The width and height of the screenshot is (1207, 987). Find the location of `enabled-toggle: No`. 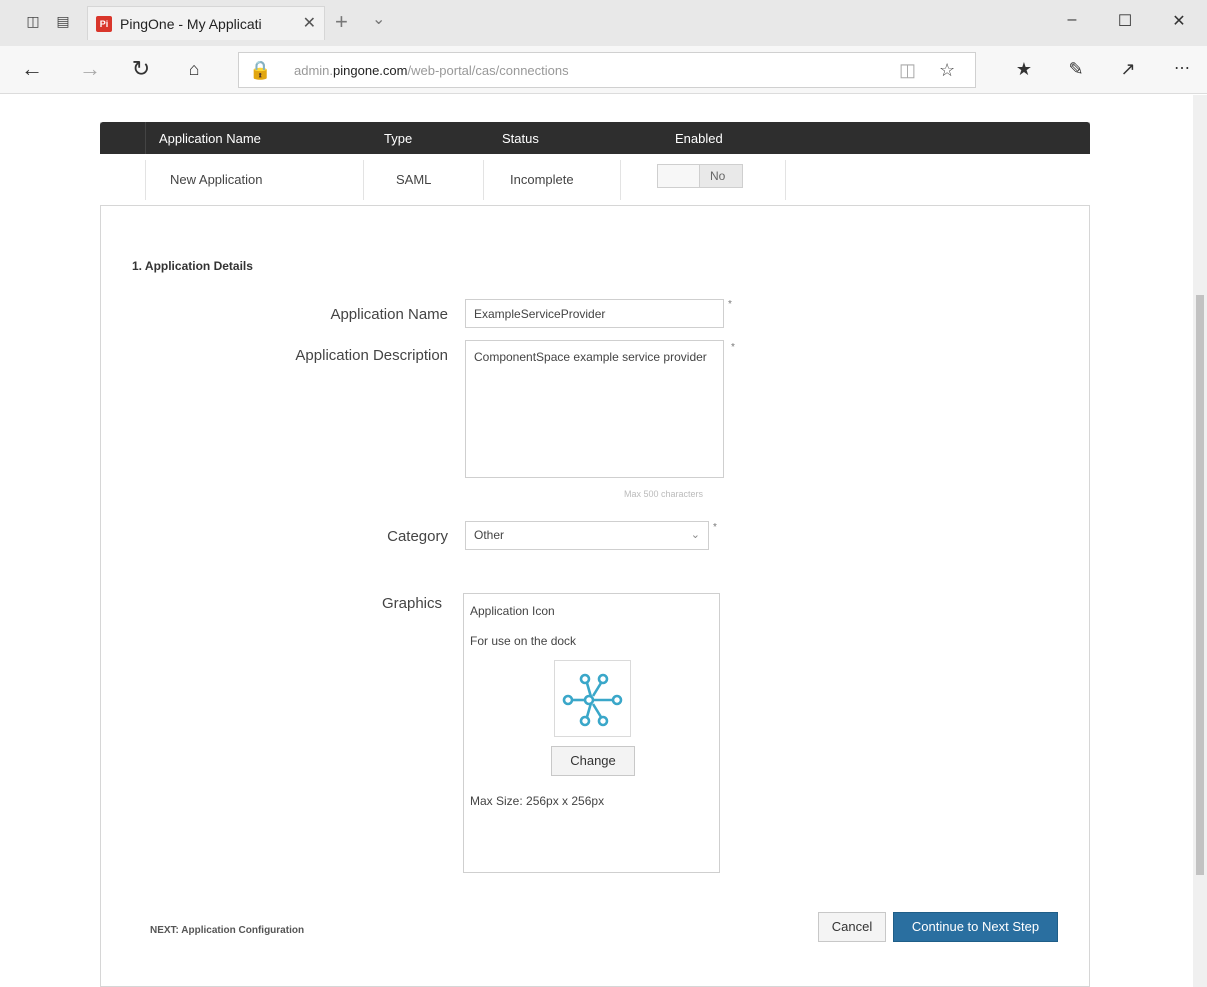

enabled-toggle: No is located at coordinates (700, 176).